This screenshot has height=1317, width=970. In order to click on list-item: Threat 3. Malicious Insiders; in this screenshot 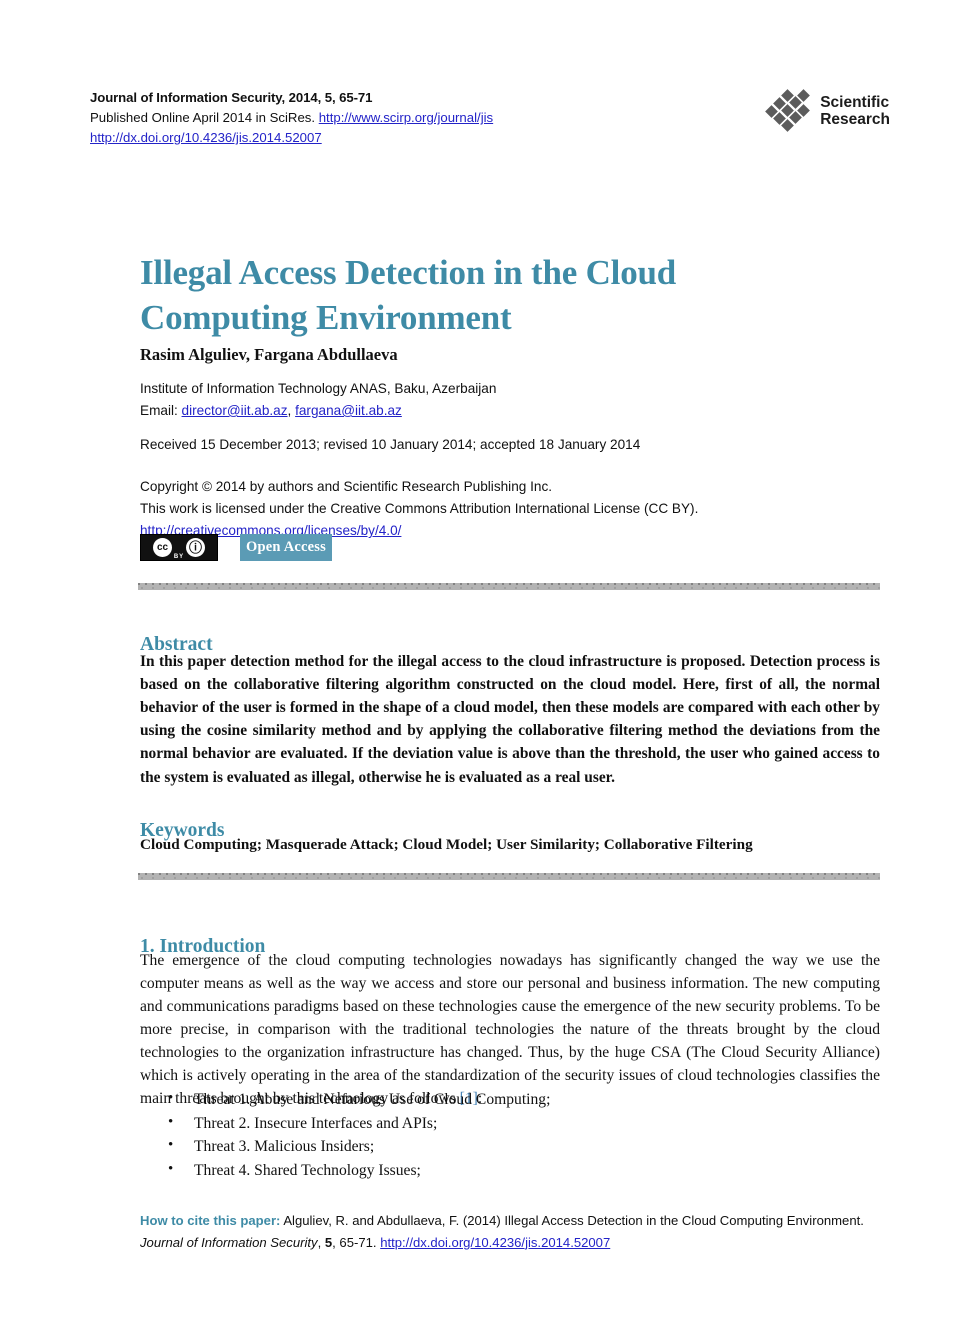, I will do `click(538, 1146)`.